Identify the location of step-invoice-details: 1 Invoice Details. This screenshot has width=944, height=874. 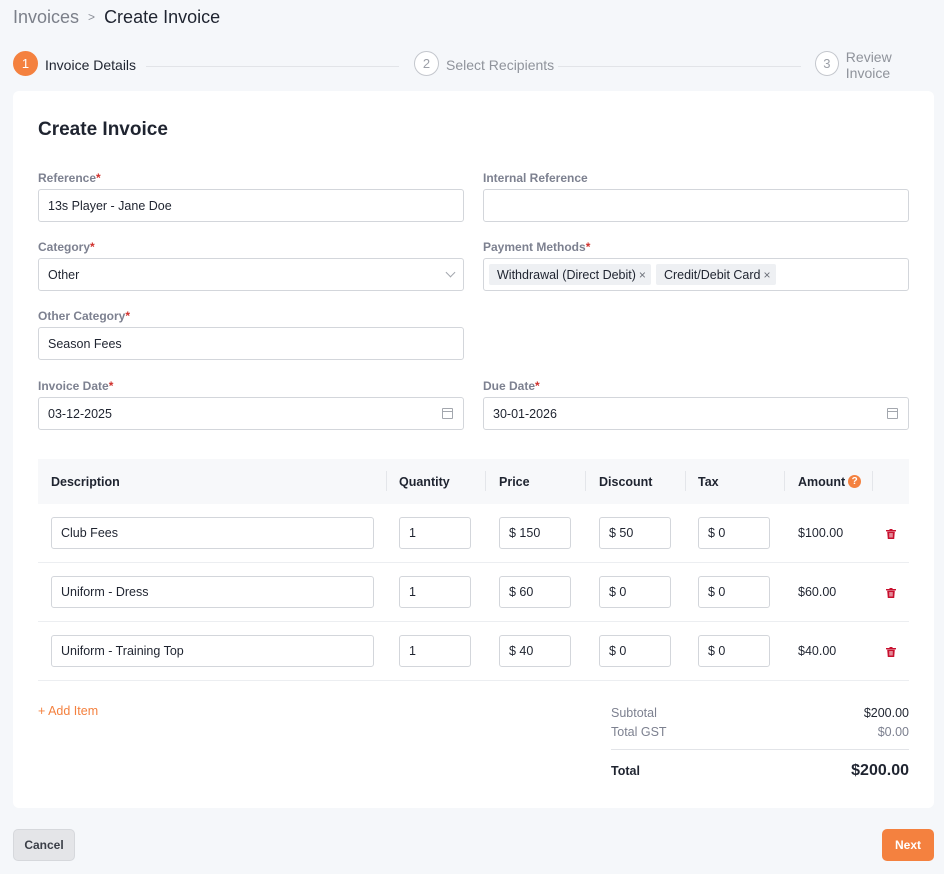
(74, 63).